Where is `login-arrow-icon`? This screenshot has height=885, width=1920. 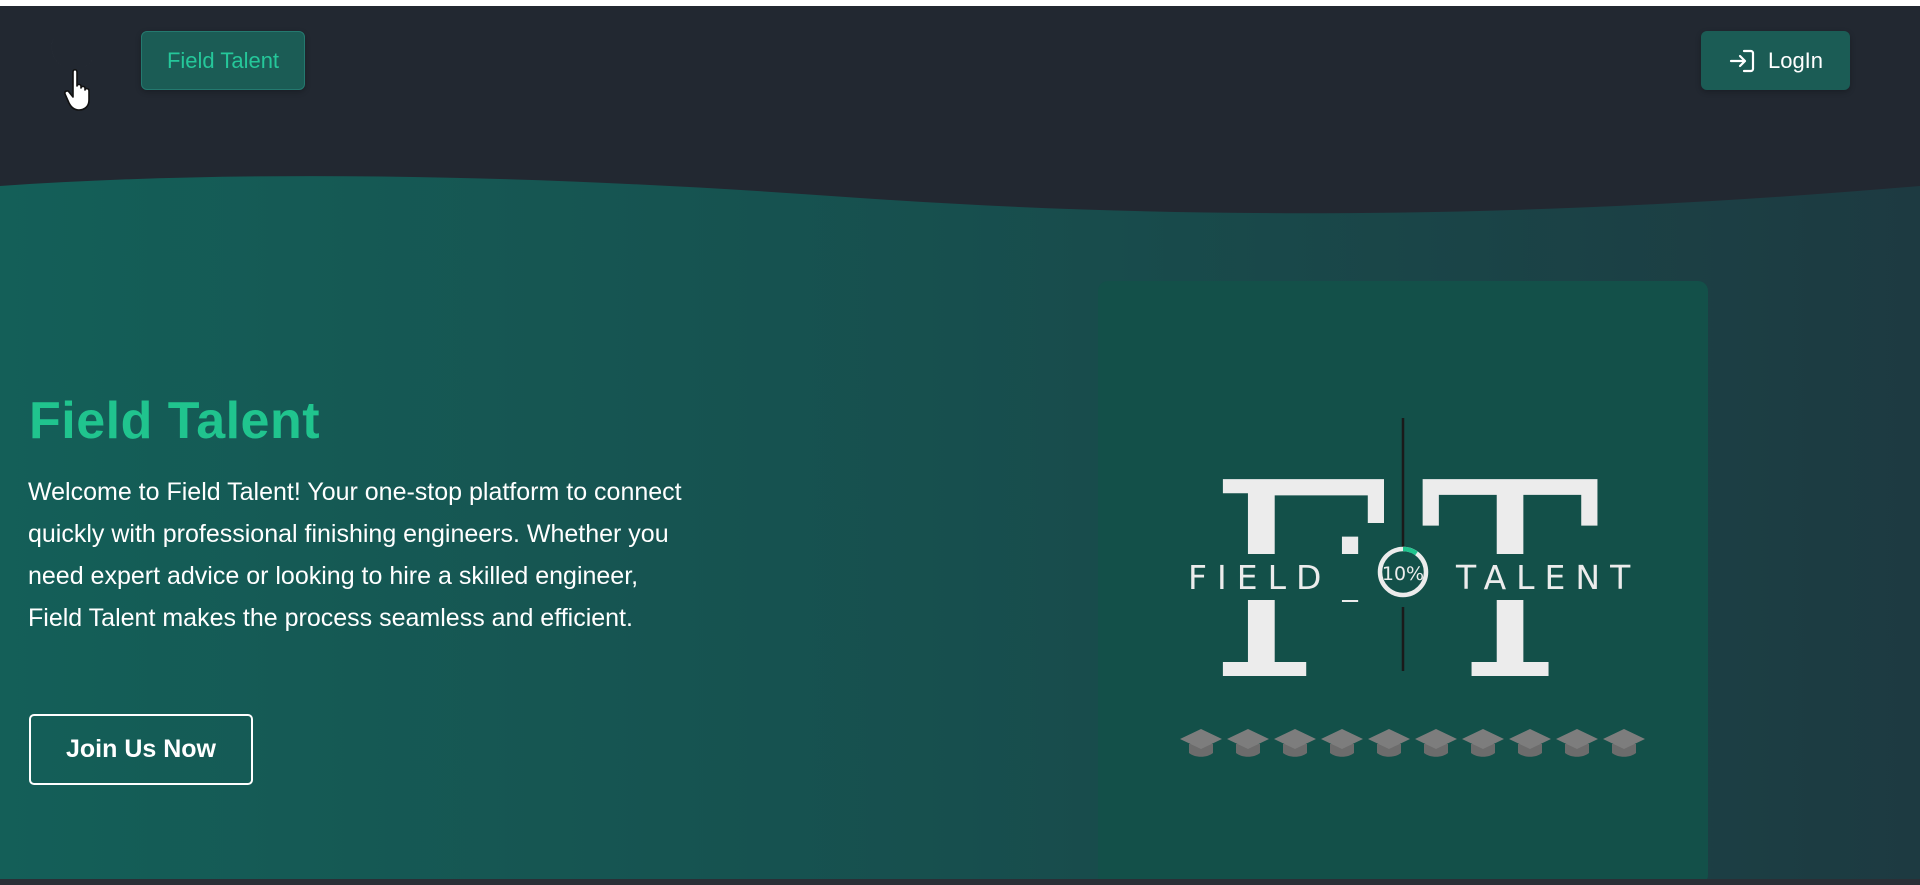
login-arrow-icon is located at coordinates (1742, 60).